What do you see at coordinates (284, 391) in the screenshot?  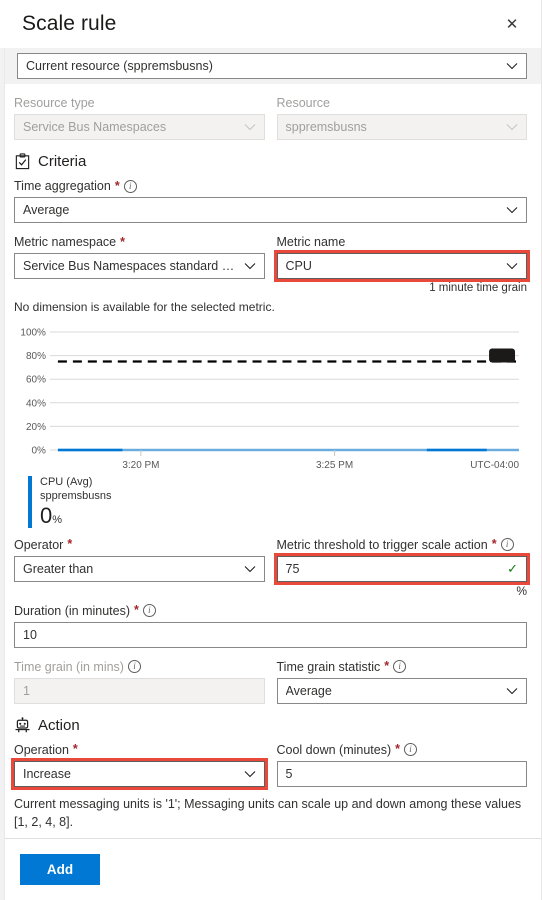 I see `chart-gridlines` at bounding box center [284, 391].